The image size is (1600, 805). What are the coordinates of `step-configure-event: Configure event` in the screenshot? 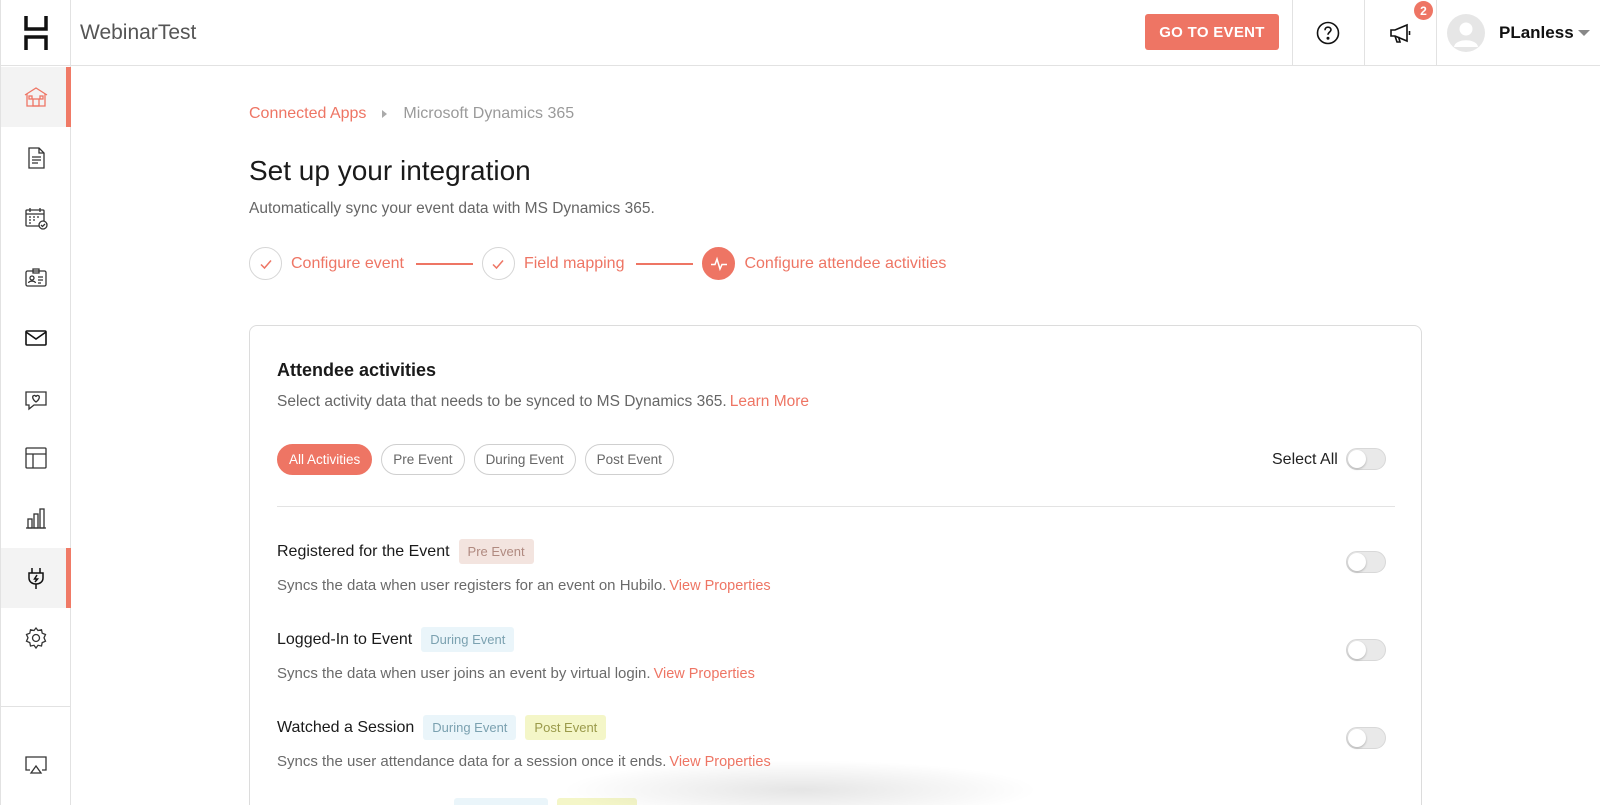 It's located at (326, 263).